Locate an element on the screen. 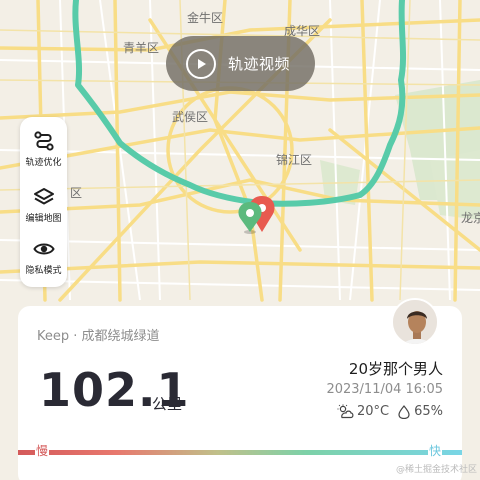 The image size is (480, 480). activity-datetime: 2023/11/04 16:05 is located at coordinates (384, 389).